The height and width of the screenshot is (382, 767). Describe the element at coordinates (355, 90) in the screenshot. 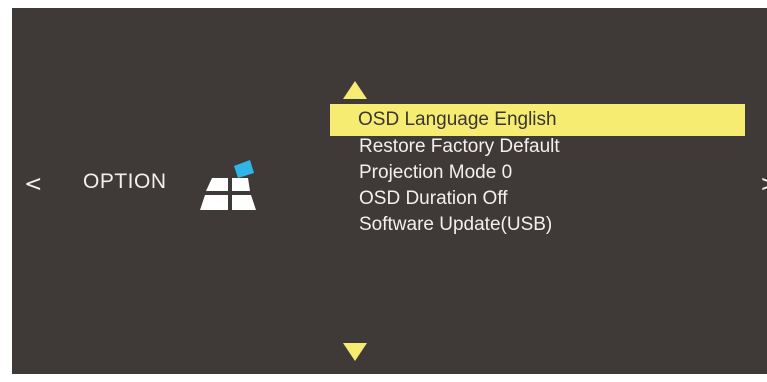

I see `triangle-up-icon` at that location.